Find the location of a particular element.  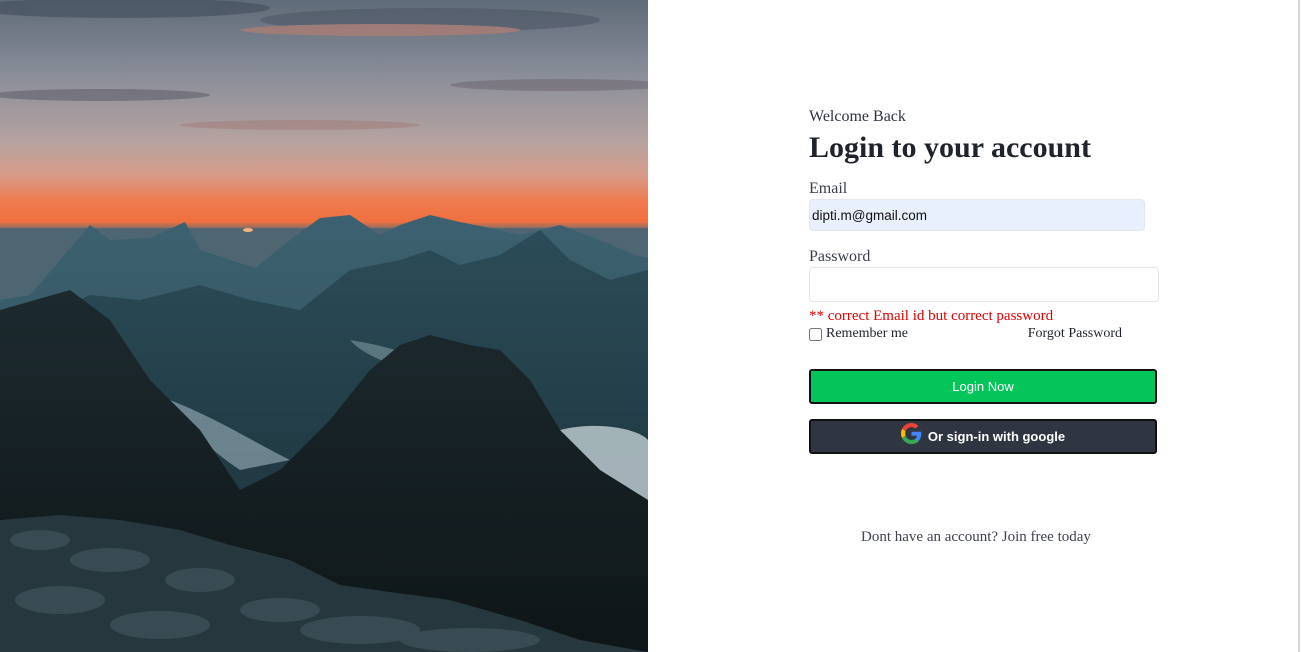

password-field is located at coordinates (984, 284).